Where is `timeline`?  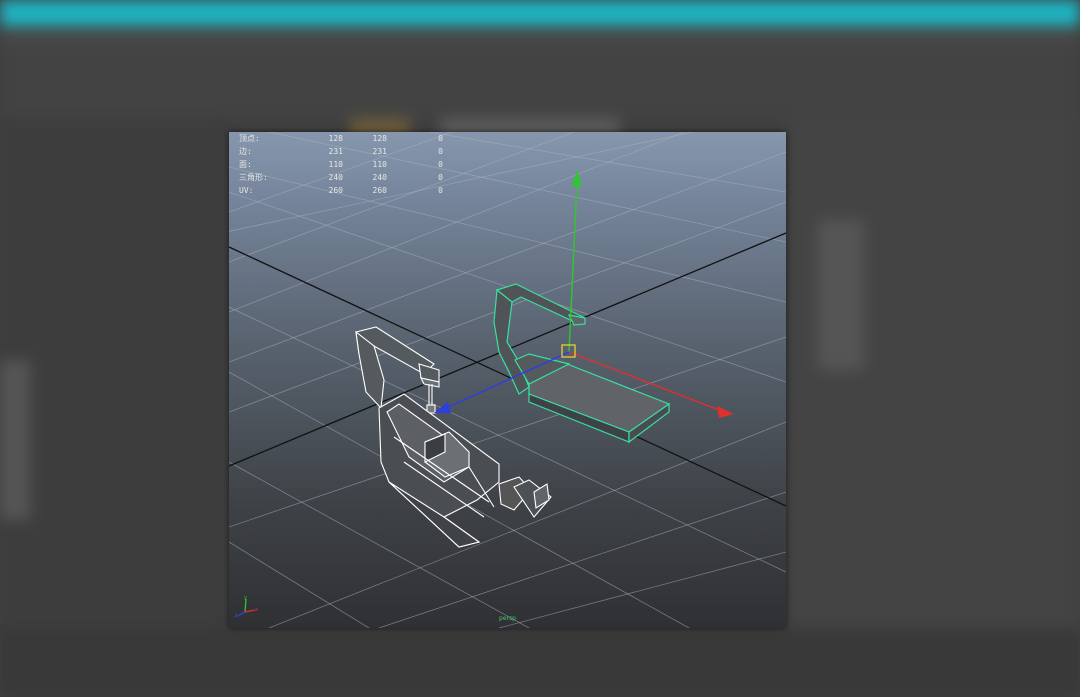
timeline is located at coordinates (540, 662).